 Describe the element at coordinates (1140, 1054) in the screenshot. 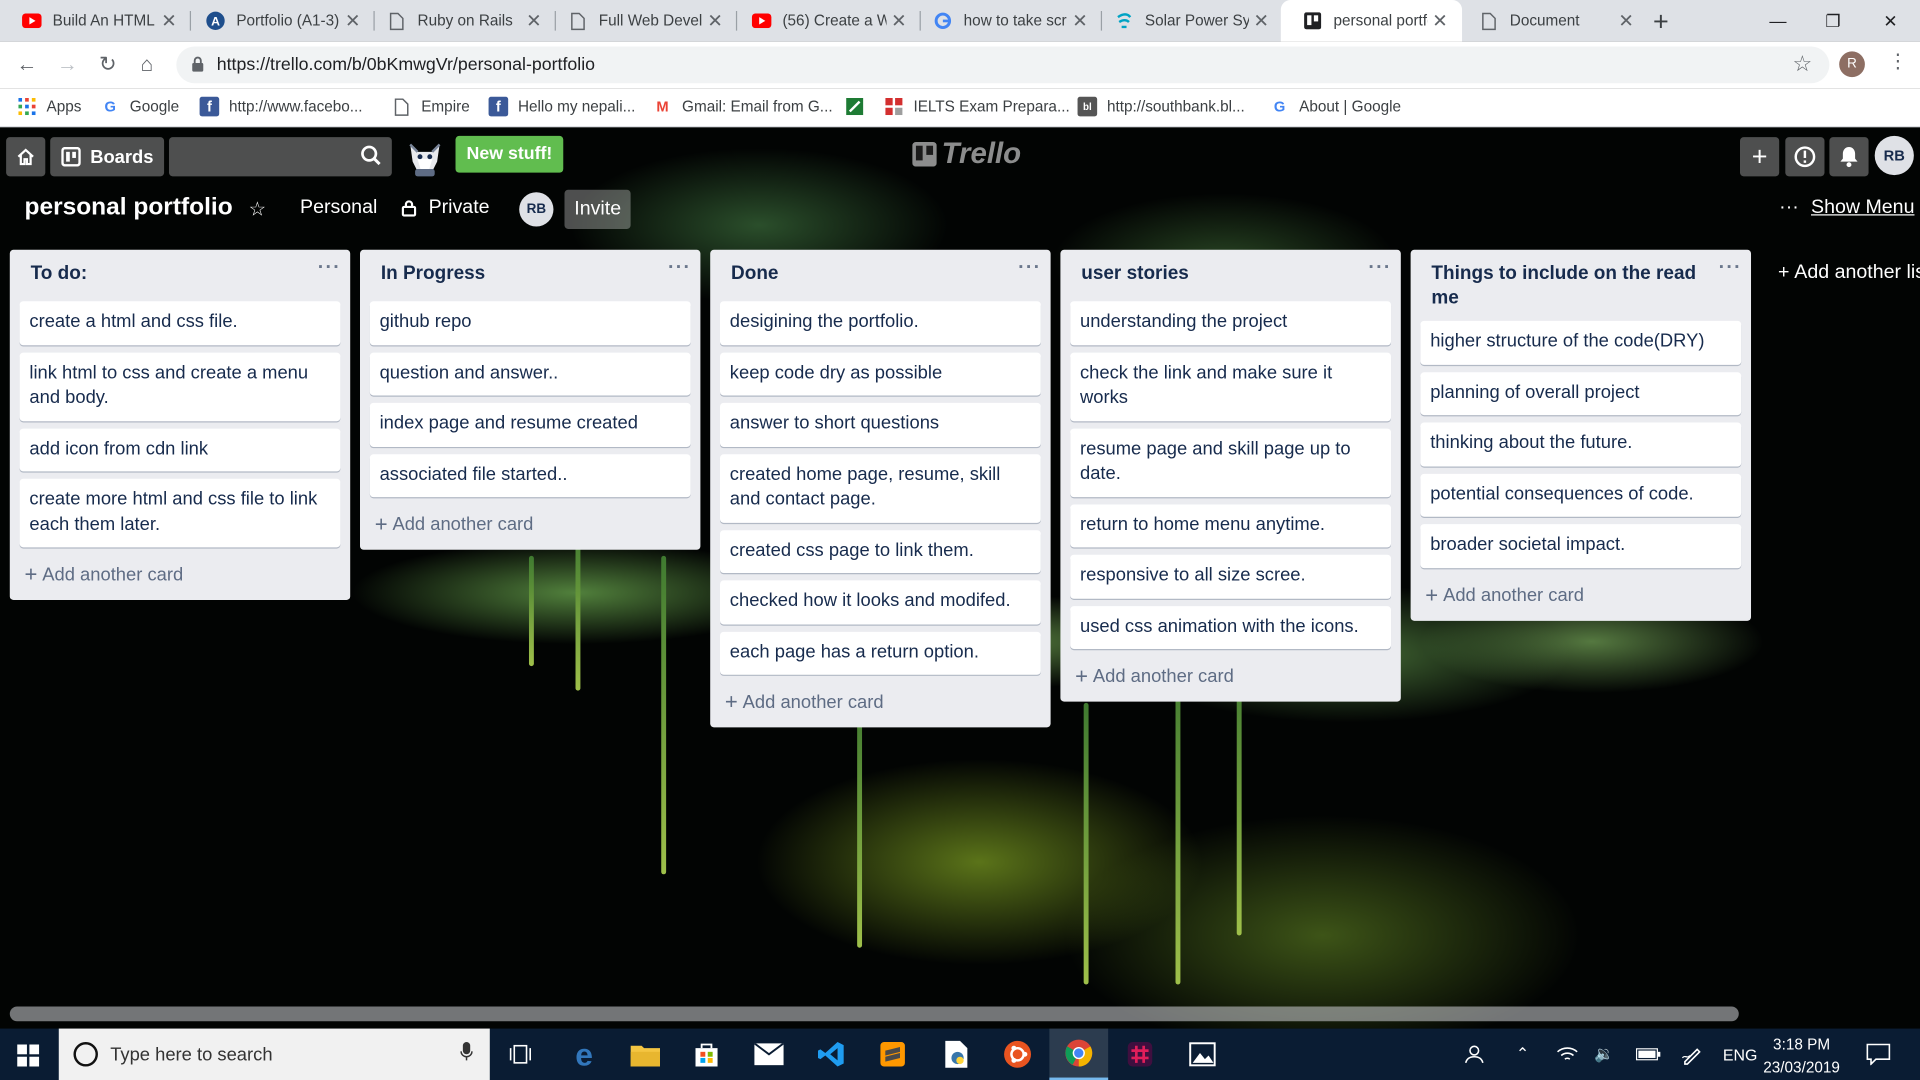

I see `slack-icon` at that location.